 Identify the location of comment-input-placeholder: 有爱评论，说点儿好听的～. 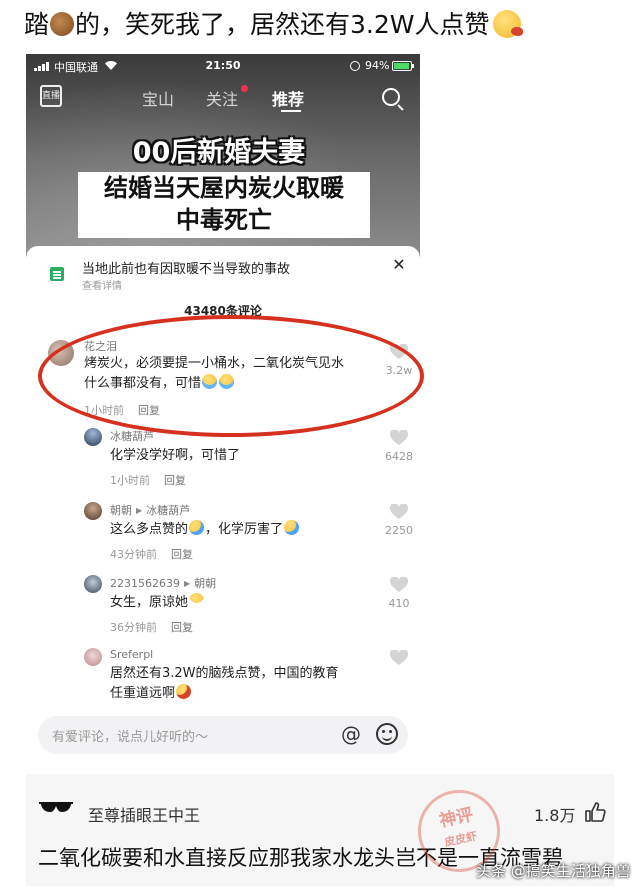
(130, 737).